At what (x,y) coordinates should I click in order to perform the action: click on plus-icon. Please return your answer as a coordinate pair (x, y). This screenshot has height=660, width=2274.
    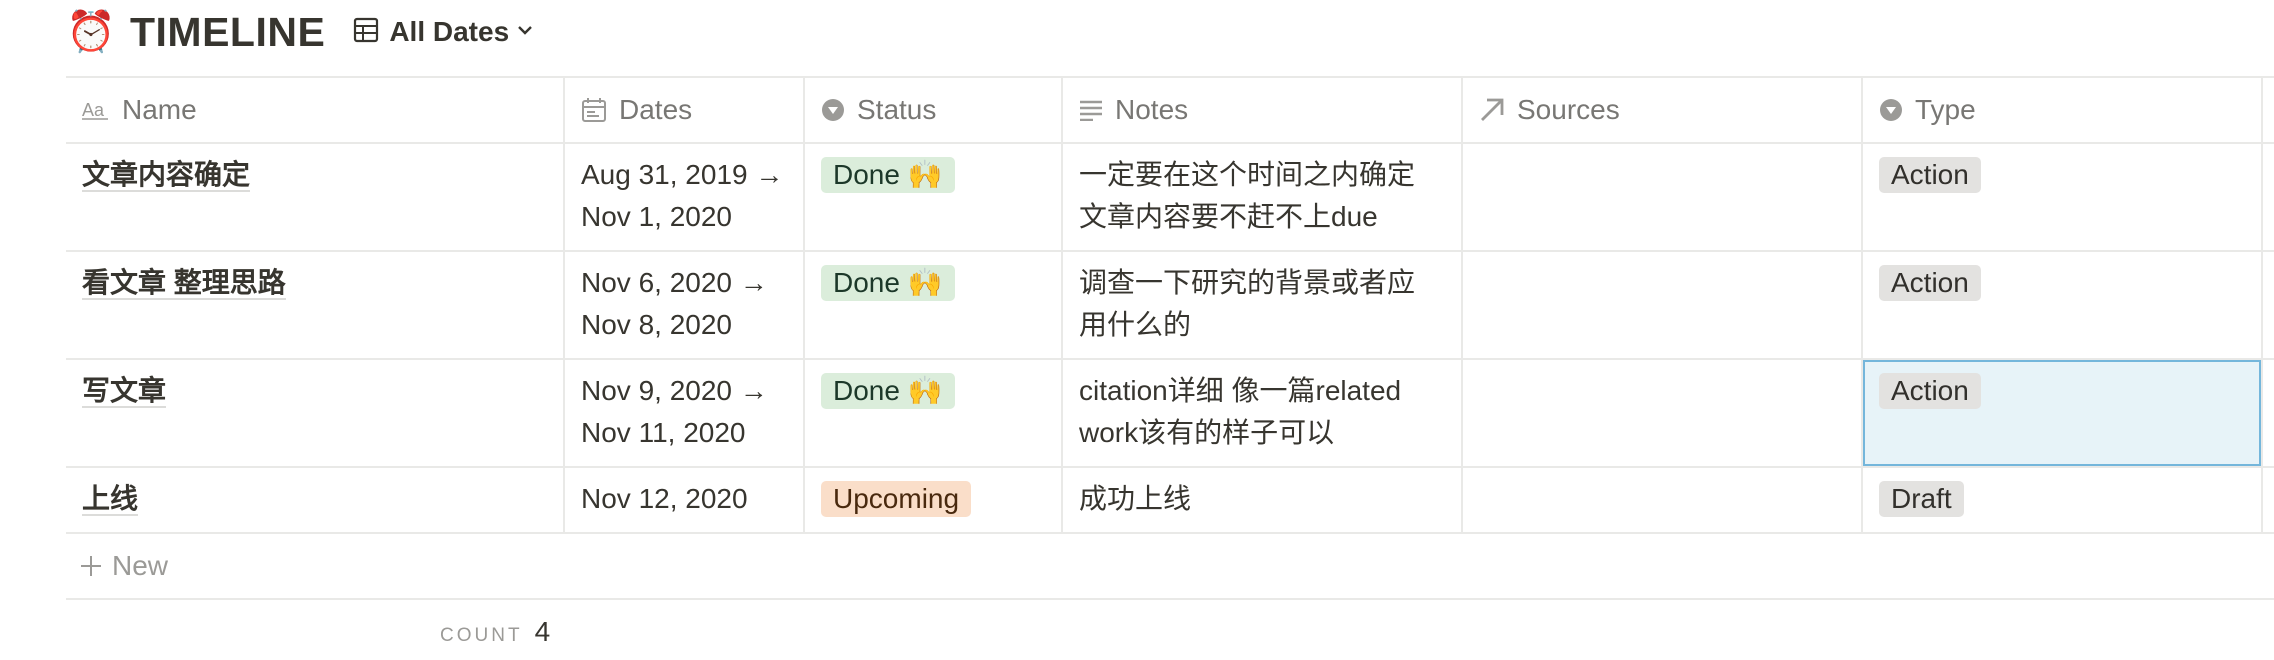
    Looking at the image, I should click on (91, 566).